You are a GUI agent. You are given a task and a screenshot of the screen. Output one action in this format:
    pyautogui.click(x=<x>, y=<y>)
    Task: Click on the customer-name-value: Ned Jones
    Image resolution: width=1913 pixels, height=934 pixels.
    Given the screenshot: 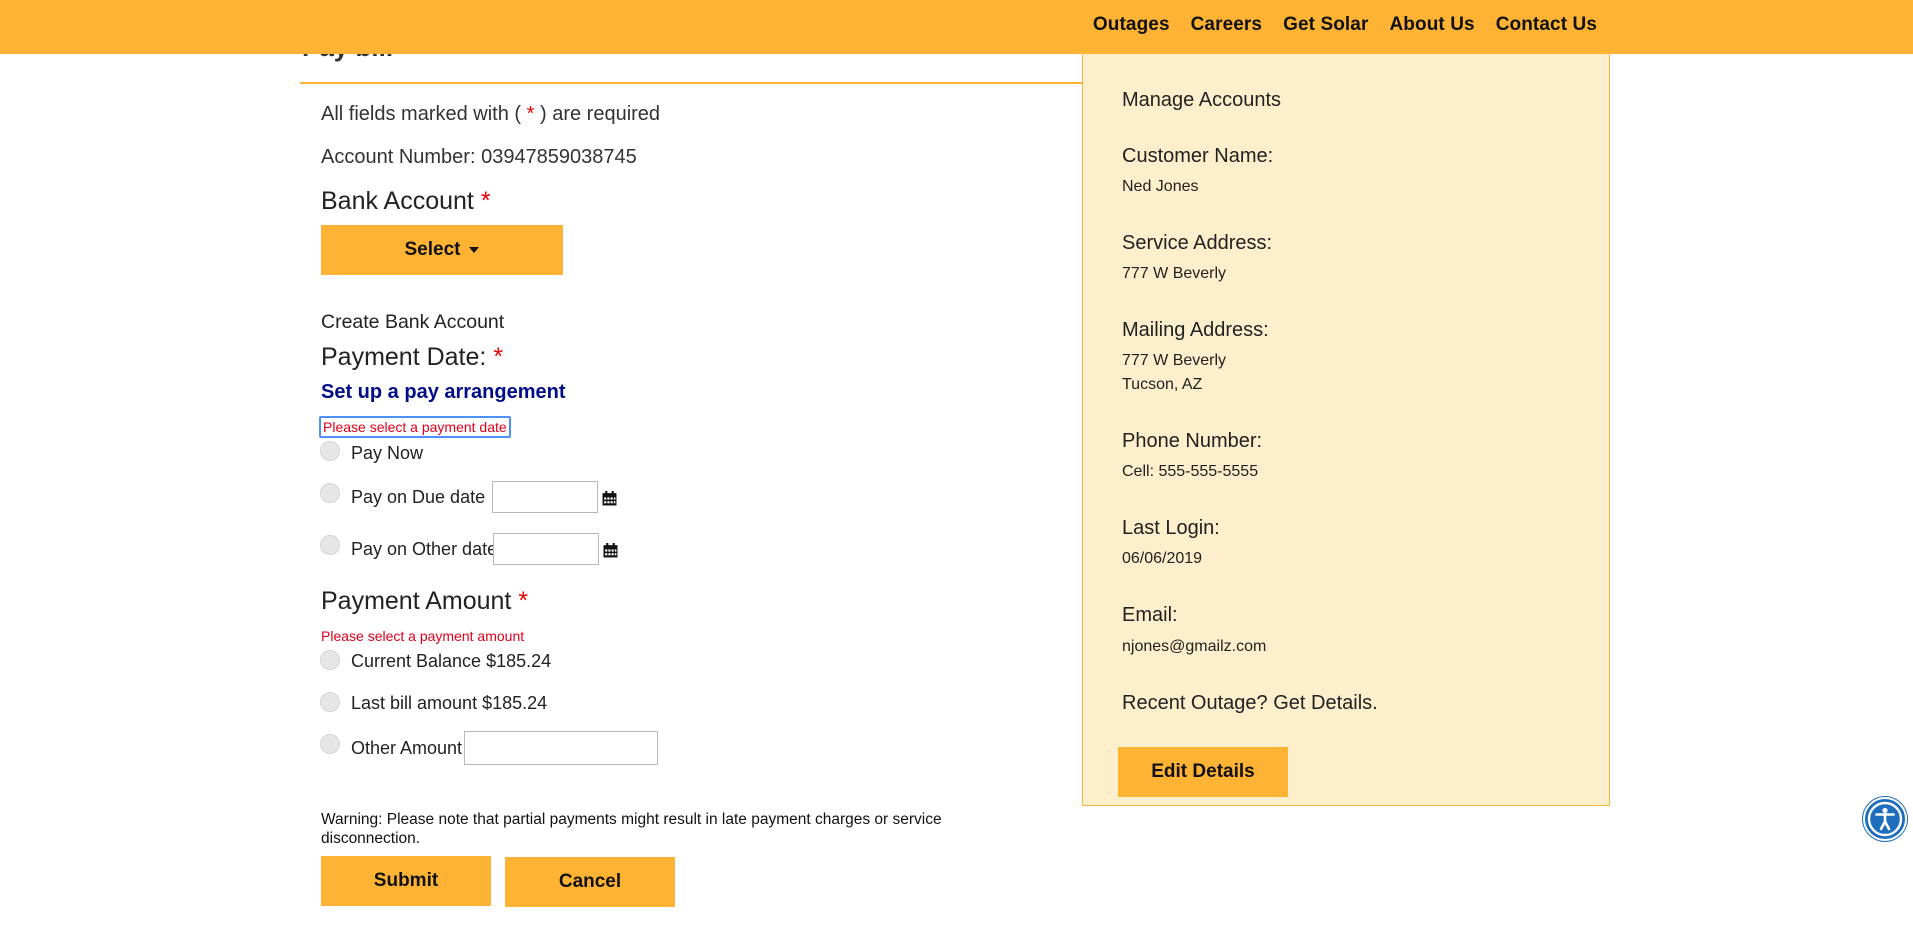 What is the action you would take?
    pyautogui.click(x=1160, y=186)
    